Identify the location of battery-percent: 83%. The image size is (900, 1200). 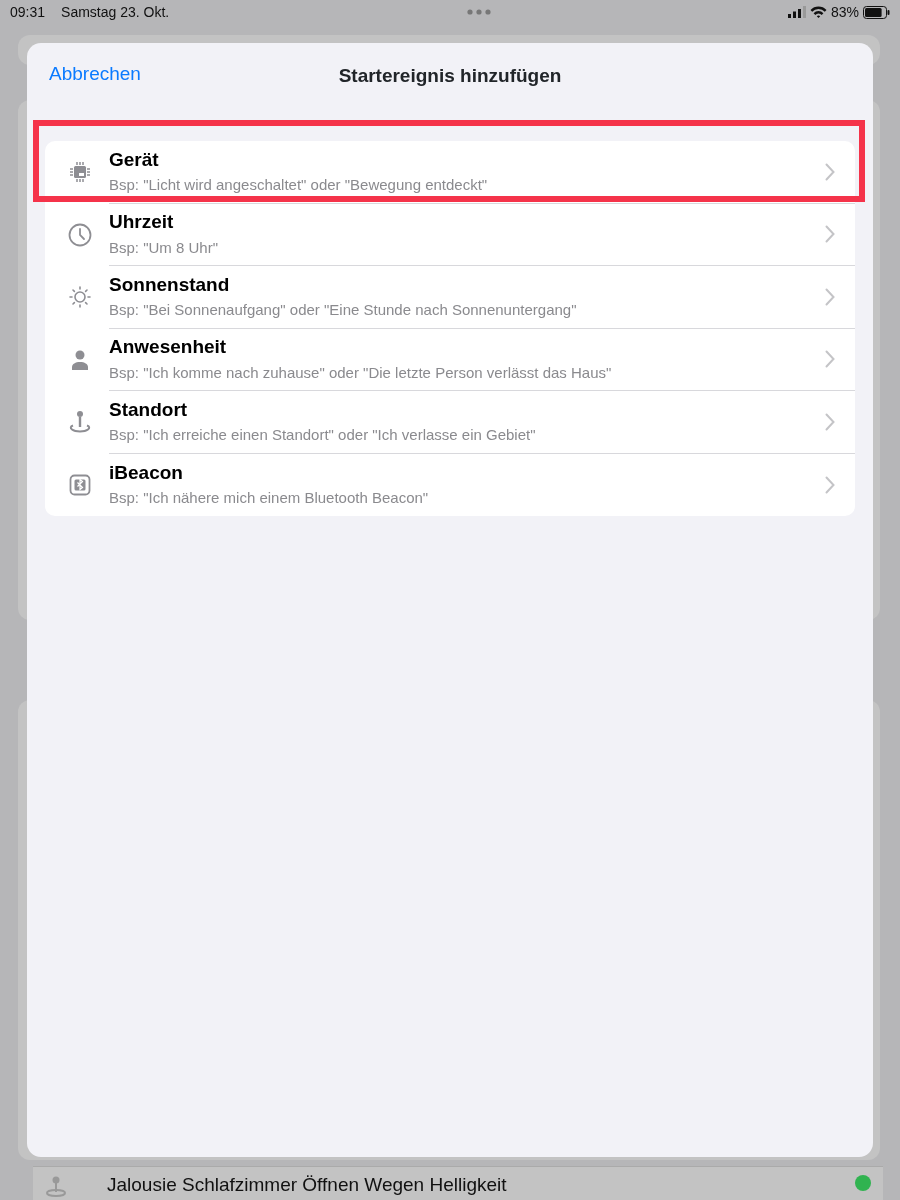
(844, 12).